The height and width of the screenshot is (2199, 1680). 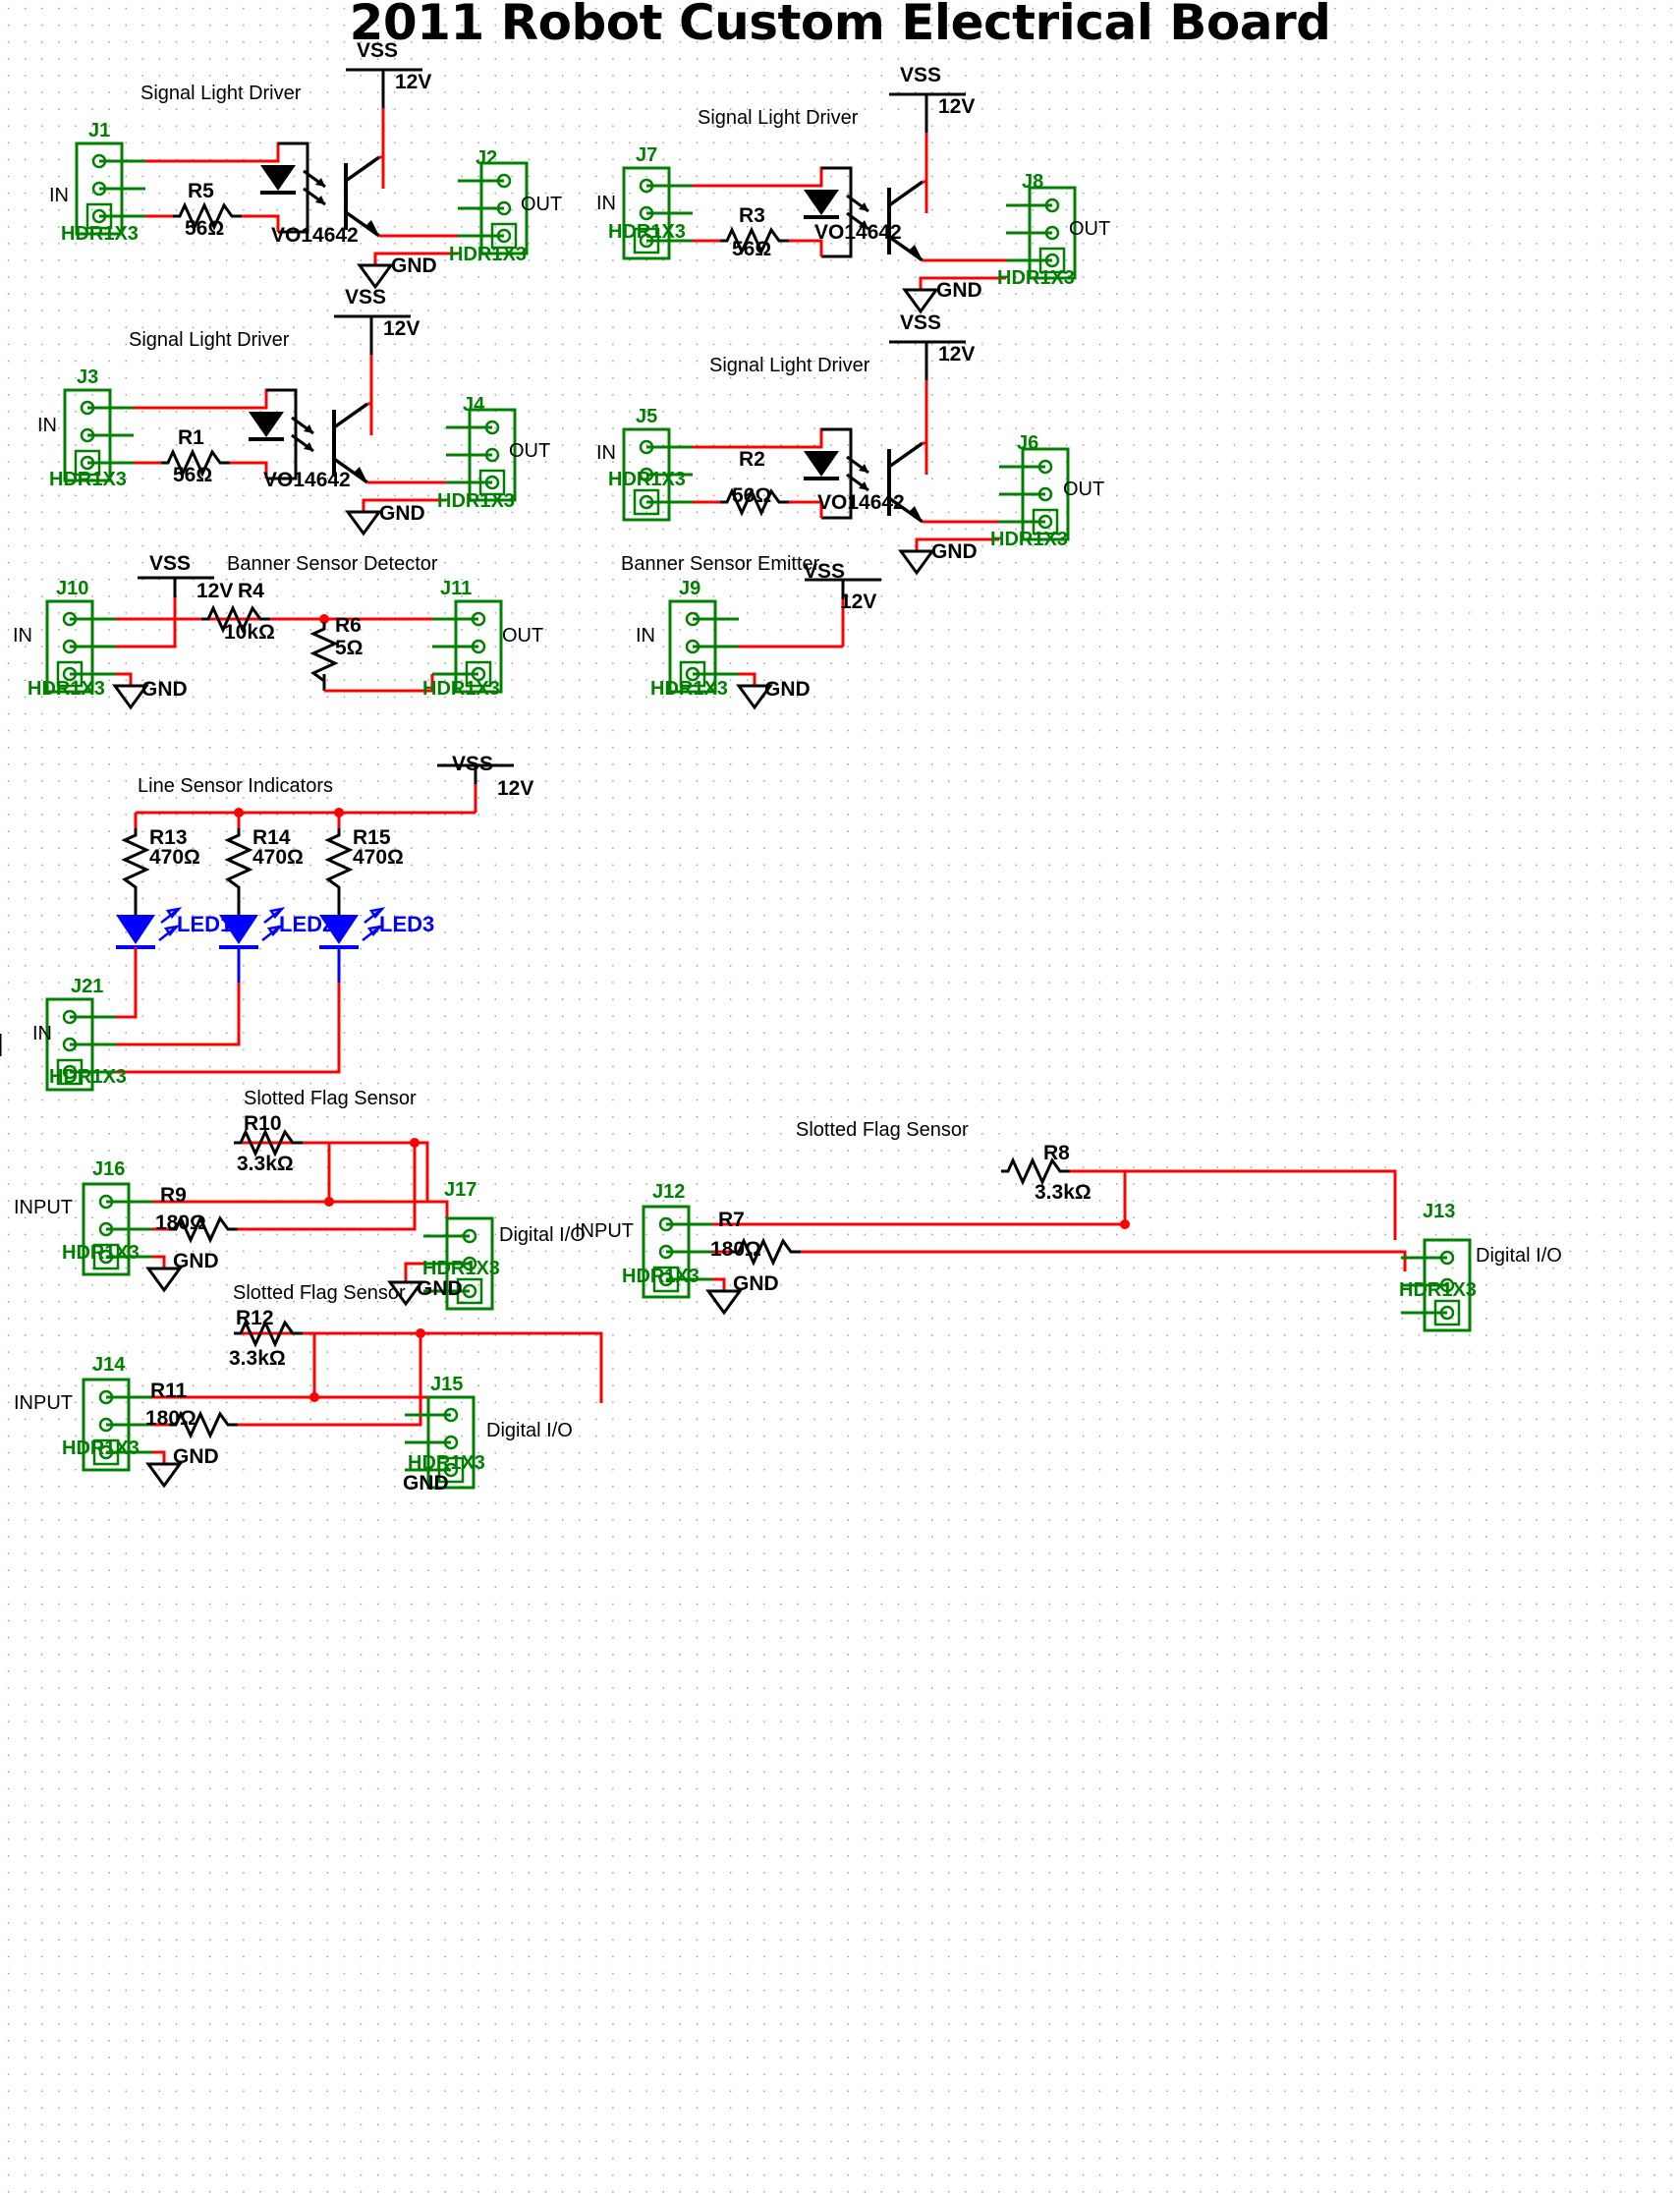 What do you see at coordinates (647, 479) in the screenshot?
I see `hdr-J5: HDR1X3` at bounding box center [647, 479].